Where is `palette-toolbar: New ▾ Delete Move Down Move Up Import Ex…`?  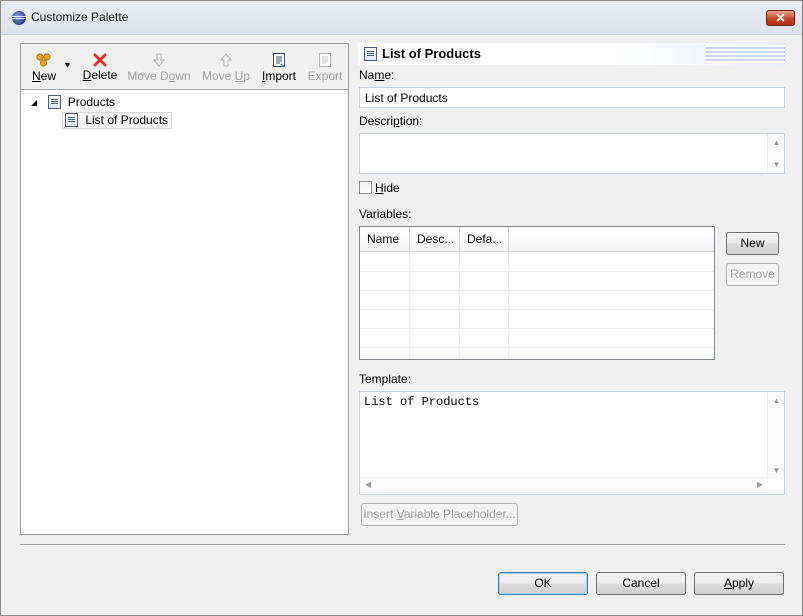
palette-toolbar: New ▾ Delete Move Down Move Up Import Ex… is located at coordinates (184, 67).